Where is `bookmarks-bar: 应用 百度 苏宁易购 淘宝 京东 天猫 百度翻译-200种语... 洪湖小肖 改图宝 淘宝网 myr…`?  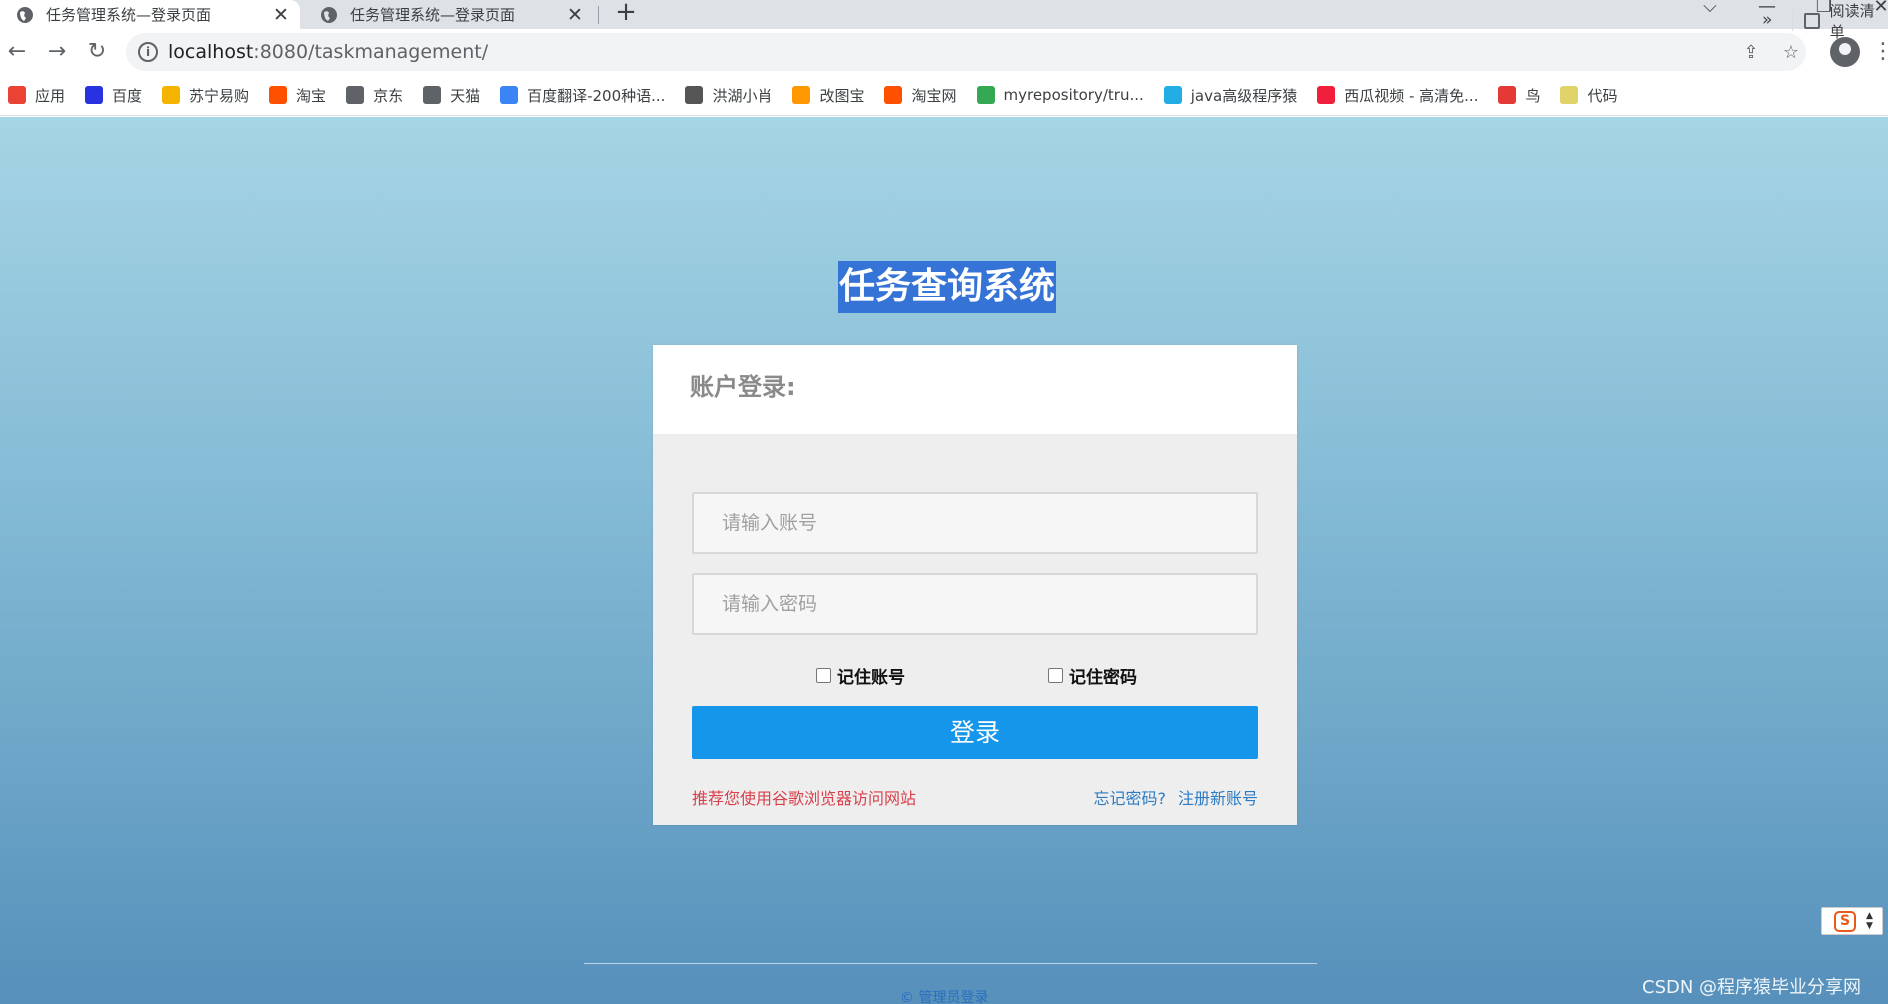
bookmarks-bar: 应用 百度 苏宁易购 淘宝 京东 天猫 百度翻译-200种语... 洪湖小肖 改图宝 淘宝网 myr… is located at coordinates (944, 95).